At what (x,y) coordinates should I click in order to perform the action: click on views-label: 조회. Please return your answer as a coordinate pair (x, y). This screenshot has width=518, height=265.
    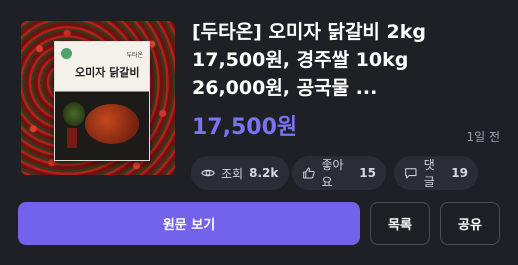
    Looking at the image, I should click on (232, 173).